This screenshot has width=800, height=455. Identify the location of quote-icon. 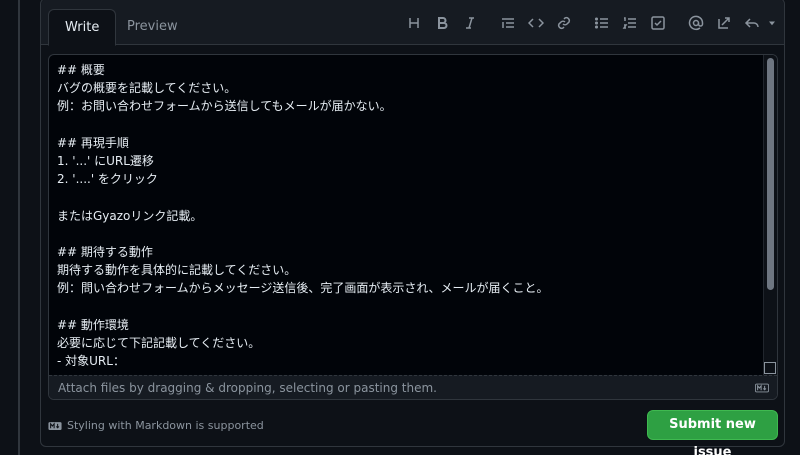
(508, 23).